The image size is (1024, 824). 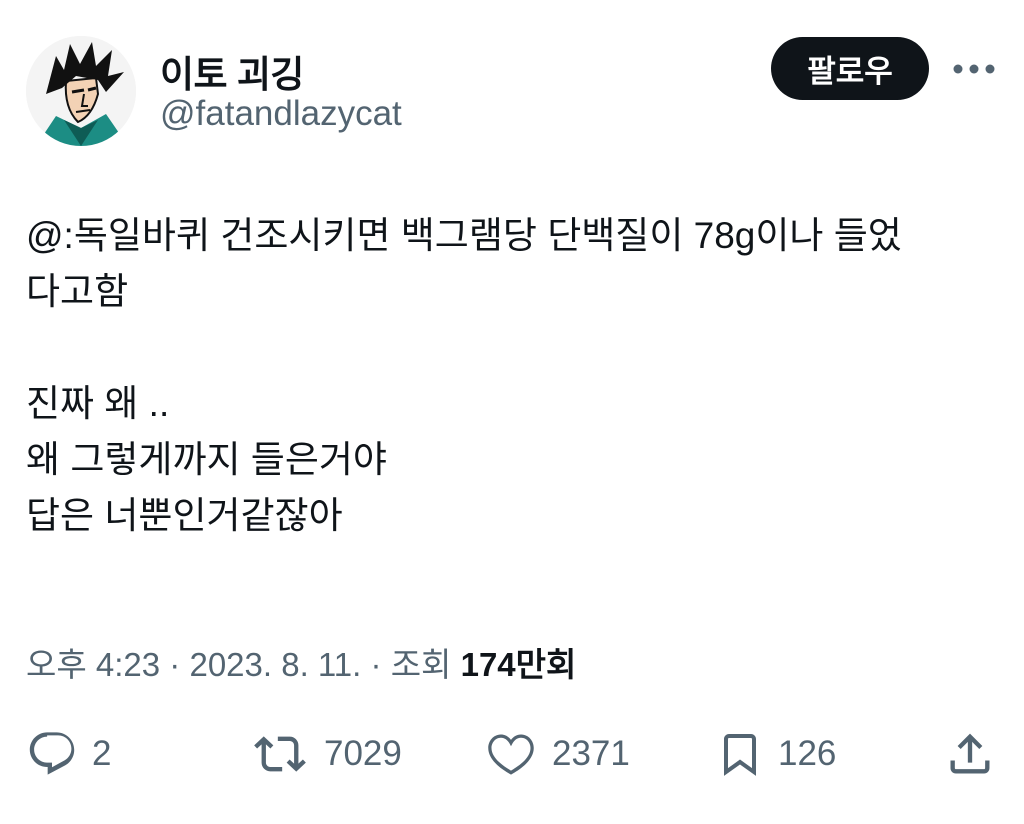 What do you see at coordinates (93, 664) in the screenshot?
I see `tweet-time: 오후 4:23` at bounding box center [93, 664].